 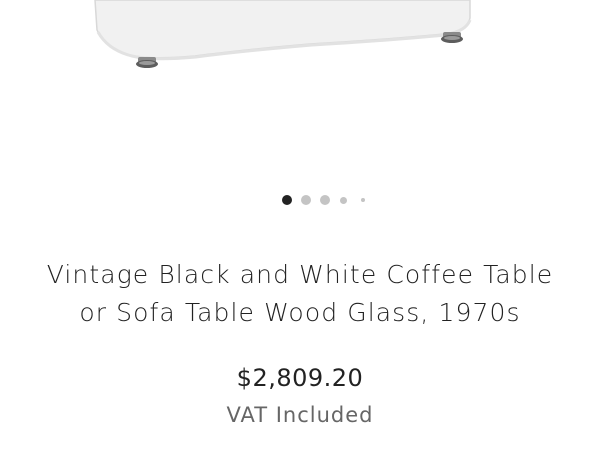 I want to click on product-title-line-2: or Sofa Table Wood Glass, 1970s, so click(x=300, y=312).